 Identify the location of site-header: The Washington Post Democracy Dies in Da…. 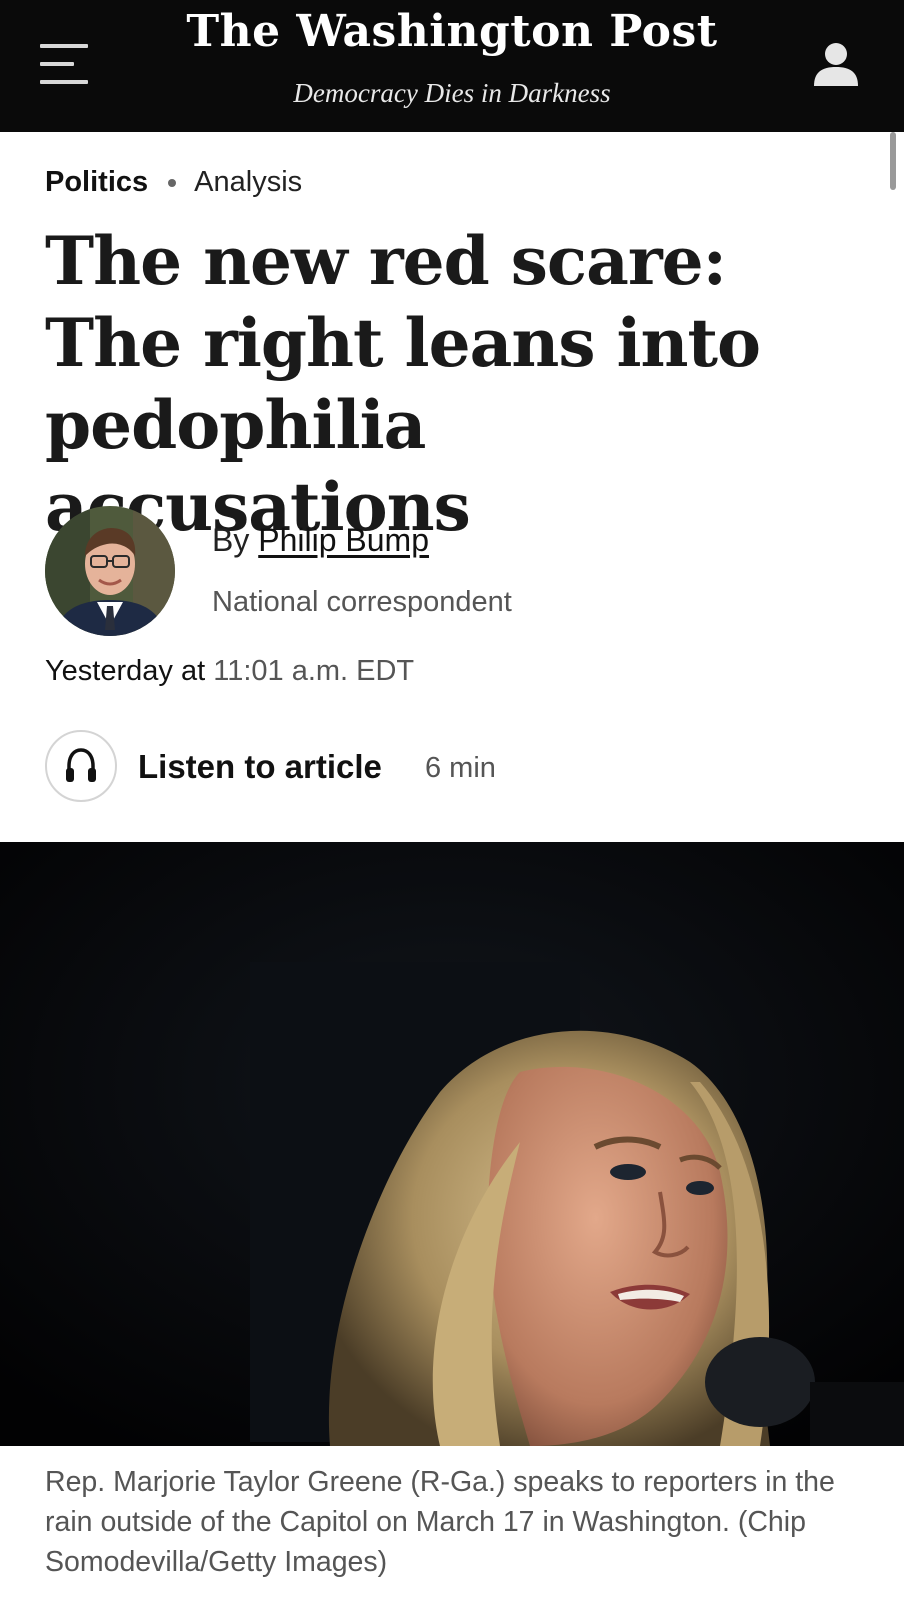
(452, 66).